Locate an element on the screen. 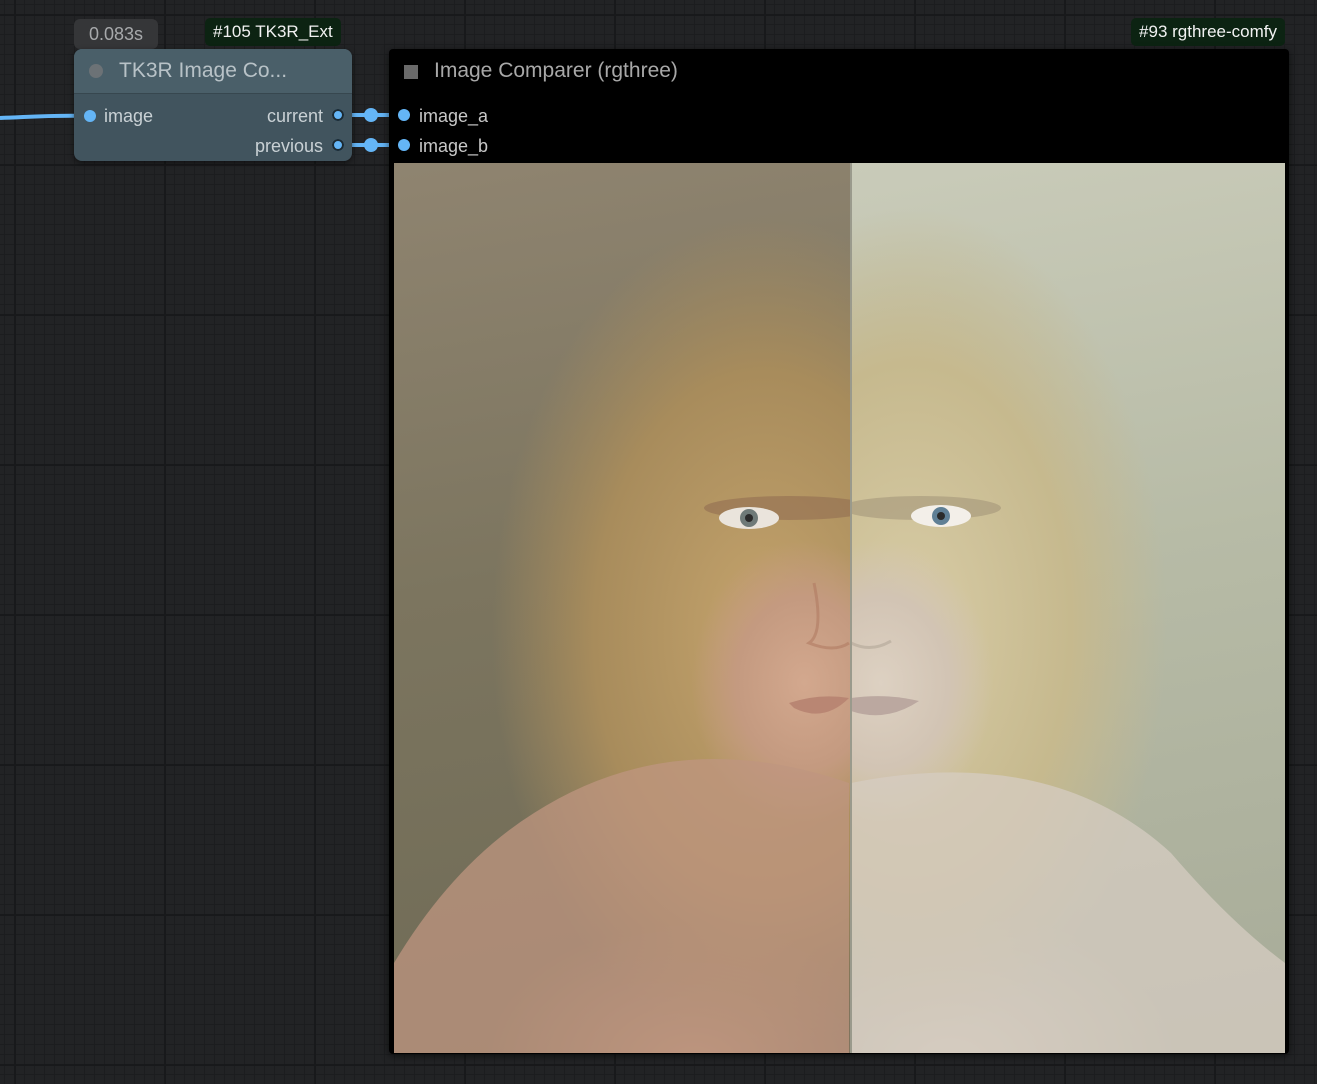 This screenshot has height=1084, width=1317. node-tag-tk3r: #105 TK3R_Ext is located at coordinates (273, 32).